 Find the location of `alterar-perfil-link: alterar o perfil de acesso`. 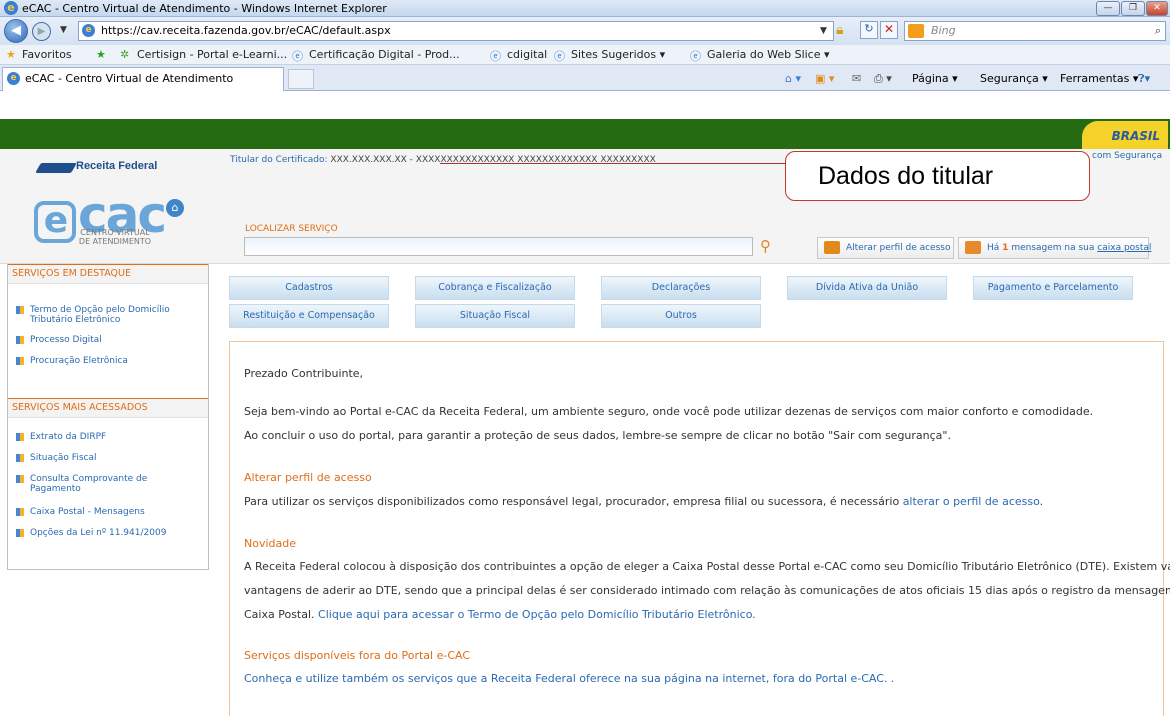

alterar-perfil-link: alterar o perfil de acesso is located at coordinates (971, 501).